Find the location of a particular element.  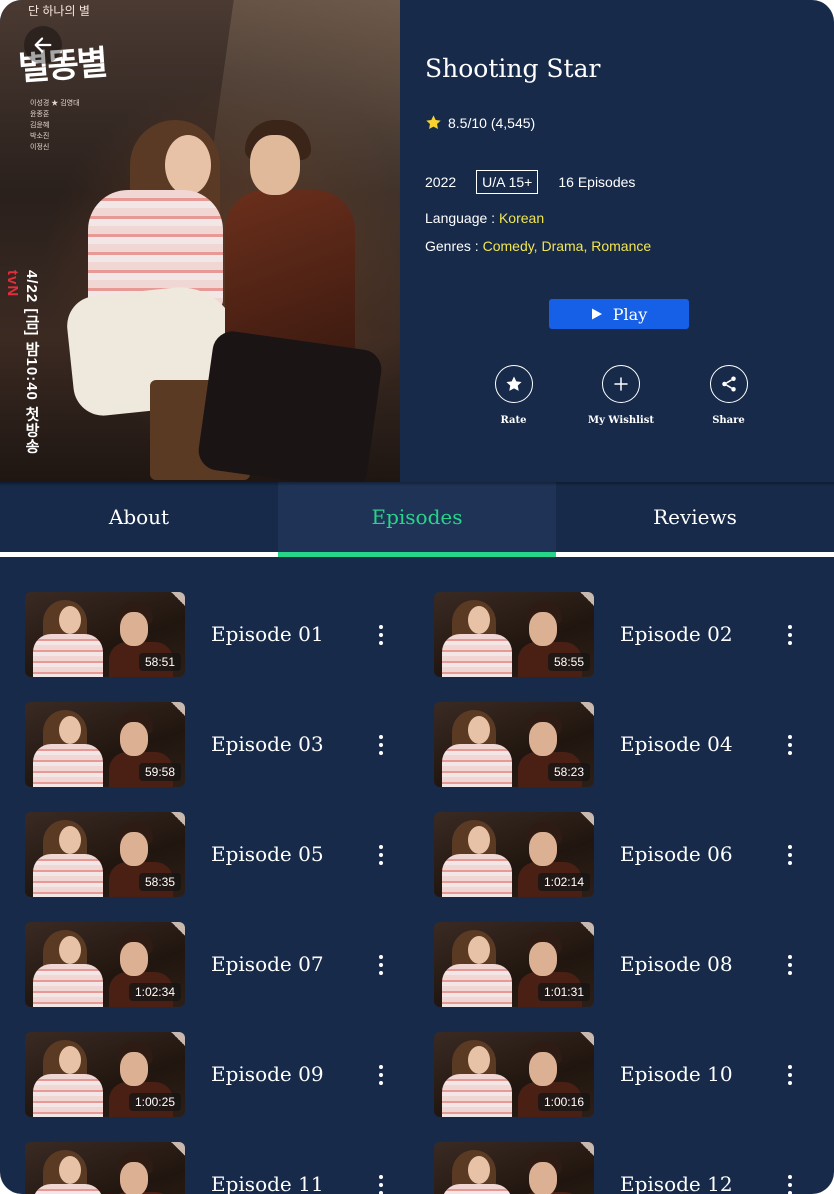

rating: 8.5/10 (4,545) is located at coordinates (480, 122).